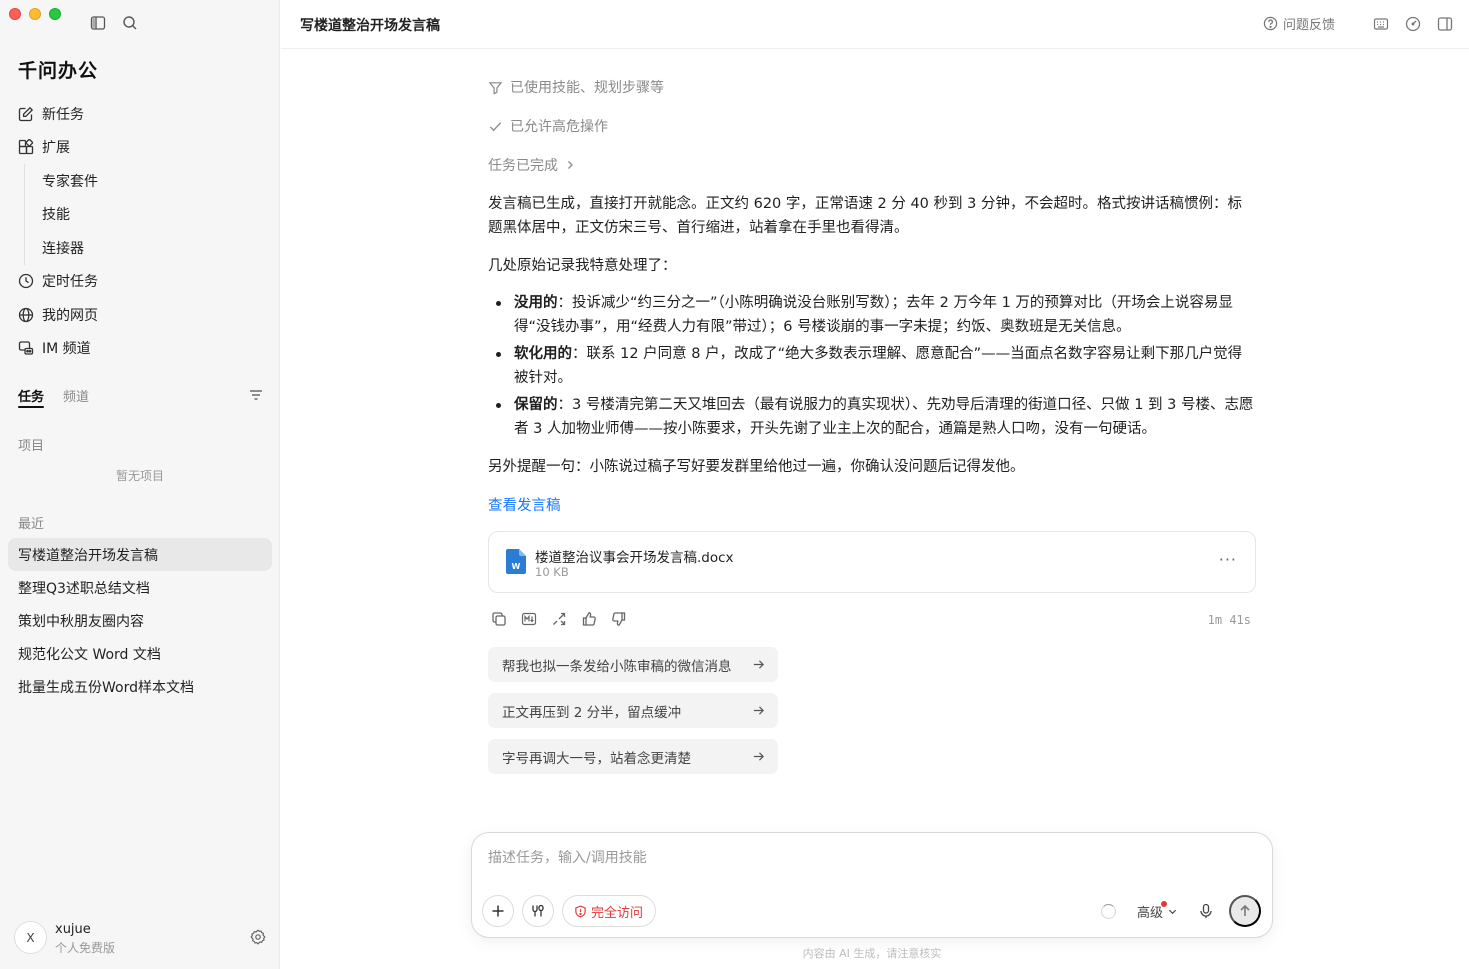 The width and height of the screenshot is (1469, 969). I want to click on header-actions: 问题反馈, so click(1358, 23).